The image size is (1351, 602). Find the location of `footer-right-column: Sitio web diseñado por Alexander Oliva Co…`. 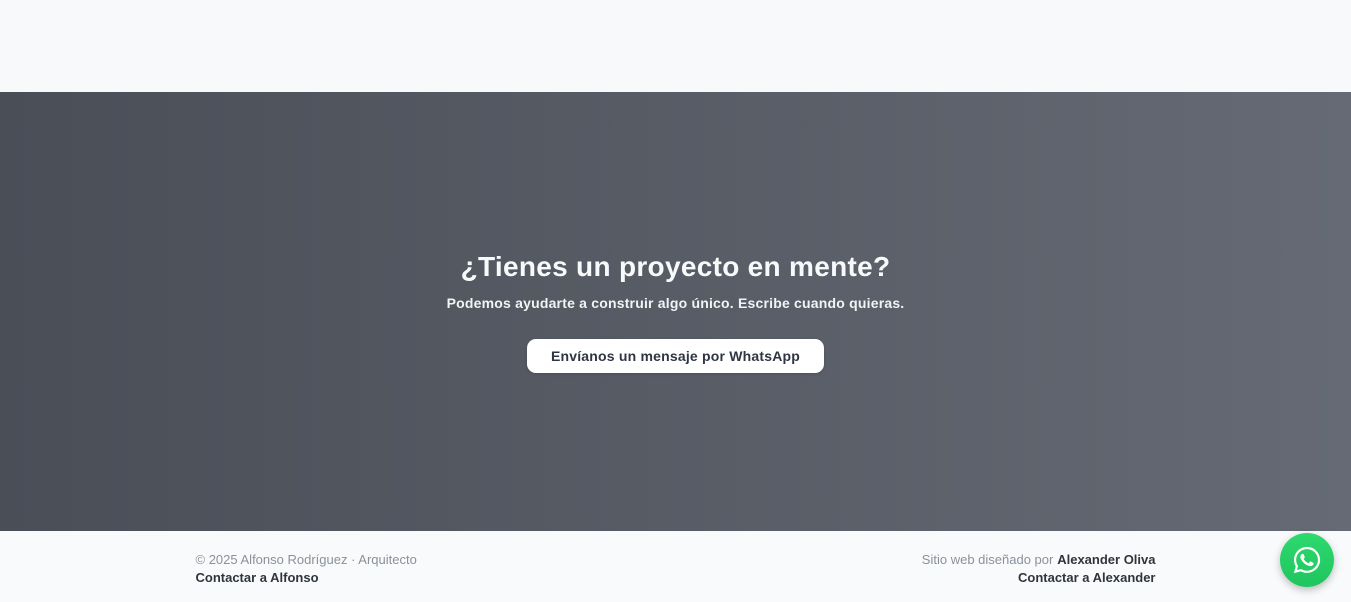

footer-right-column: Sitio web diseñado por Alexander Oliva Co… is located at coordinates (1039, 569).